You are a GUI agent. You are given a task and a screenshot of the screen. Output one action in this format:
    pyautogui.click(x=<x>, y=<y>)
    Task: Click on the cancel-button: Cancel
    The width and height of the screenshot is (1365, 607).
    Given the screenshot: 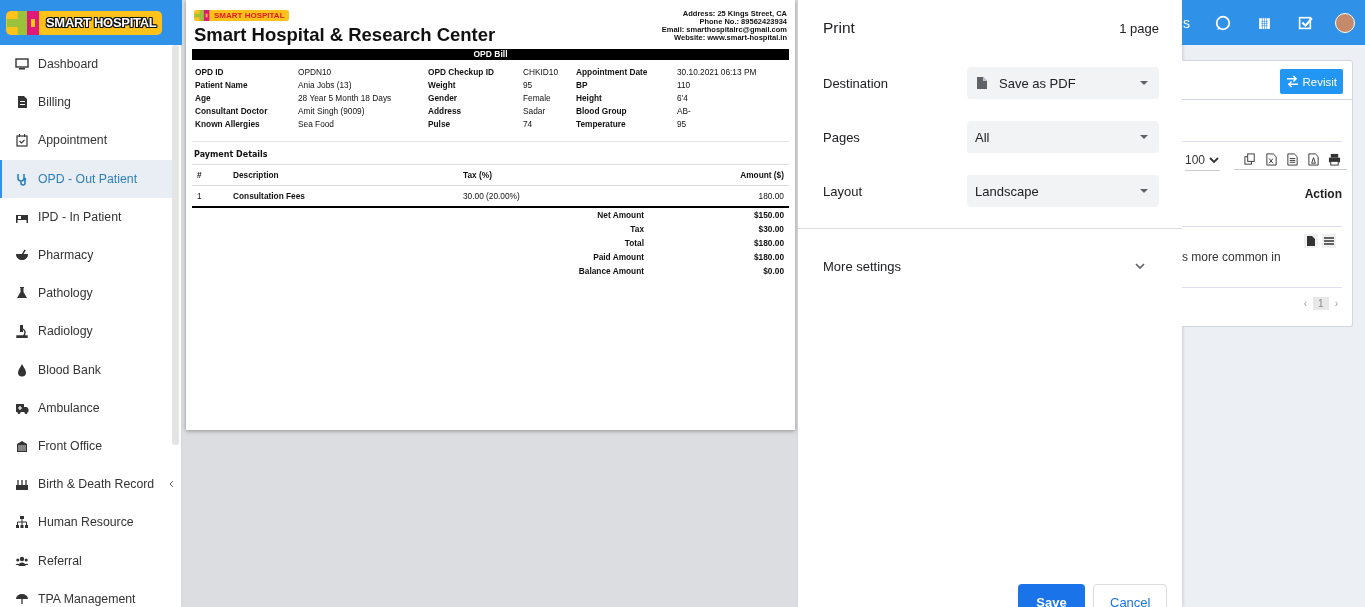 What is the action you would take?
    pyautogui.click(x=1130, y=595)
    